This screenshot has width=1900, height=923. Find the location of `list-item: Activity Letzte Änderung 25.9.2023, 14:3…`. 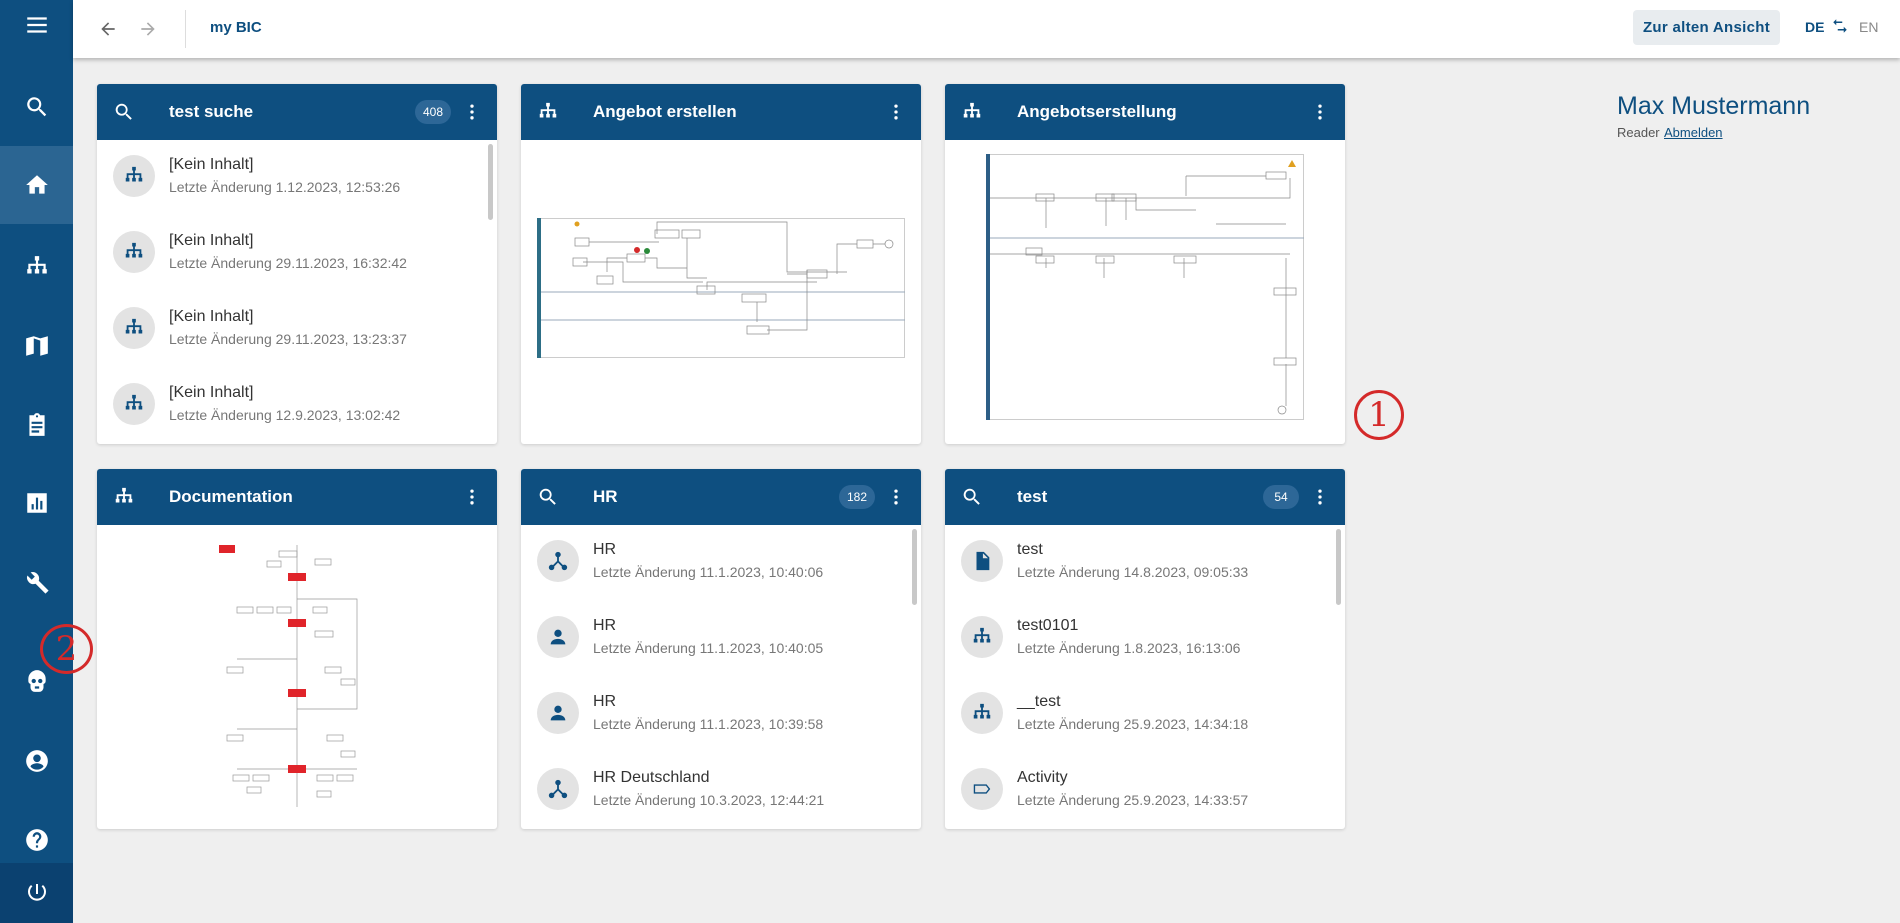

list-item: Activity Letzte Änderung 25.9.2023, 14:3… is located at coordinates (1140, 791).